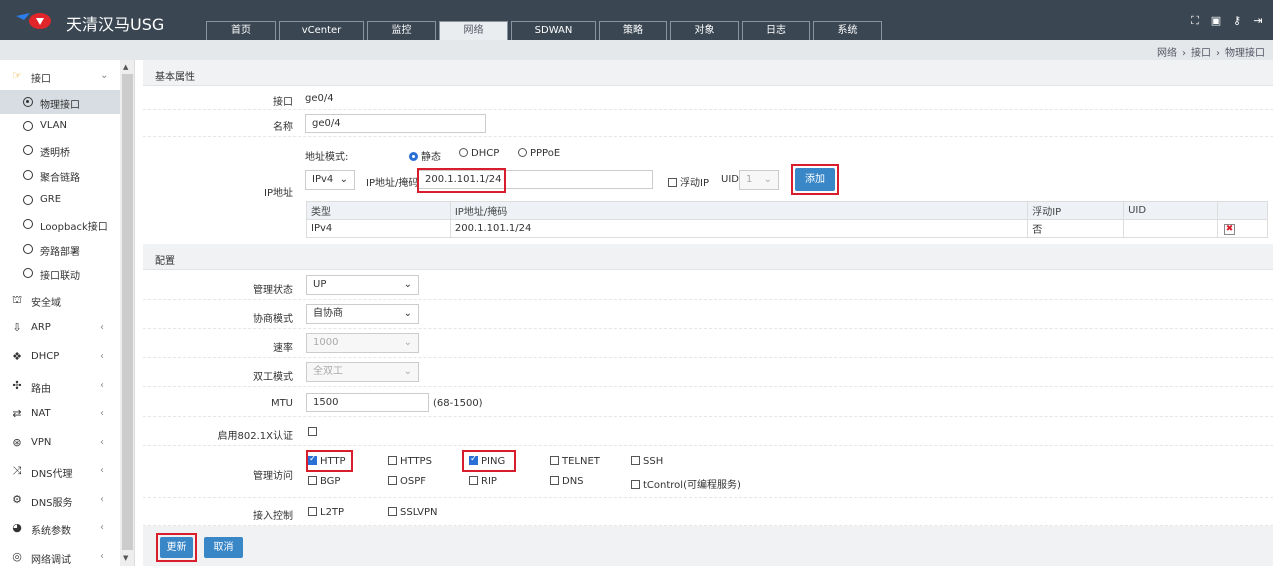 Image resolution: width=1273 pixels, height=566 pixels. What do you see at coordinates (330, 180) in the screenshot?
I see `ip-version-select: IPv4 ⌄` at bounding box center [330, 180].